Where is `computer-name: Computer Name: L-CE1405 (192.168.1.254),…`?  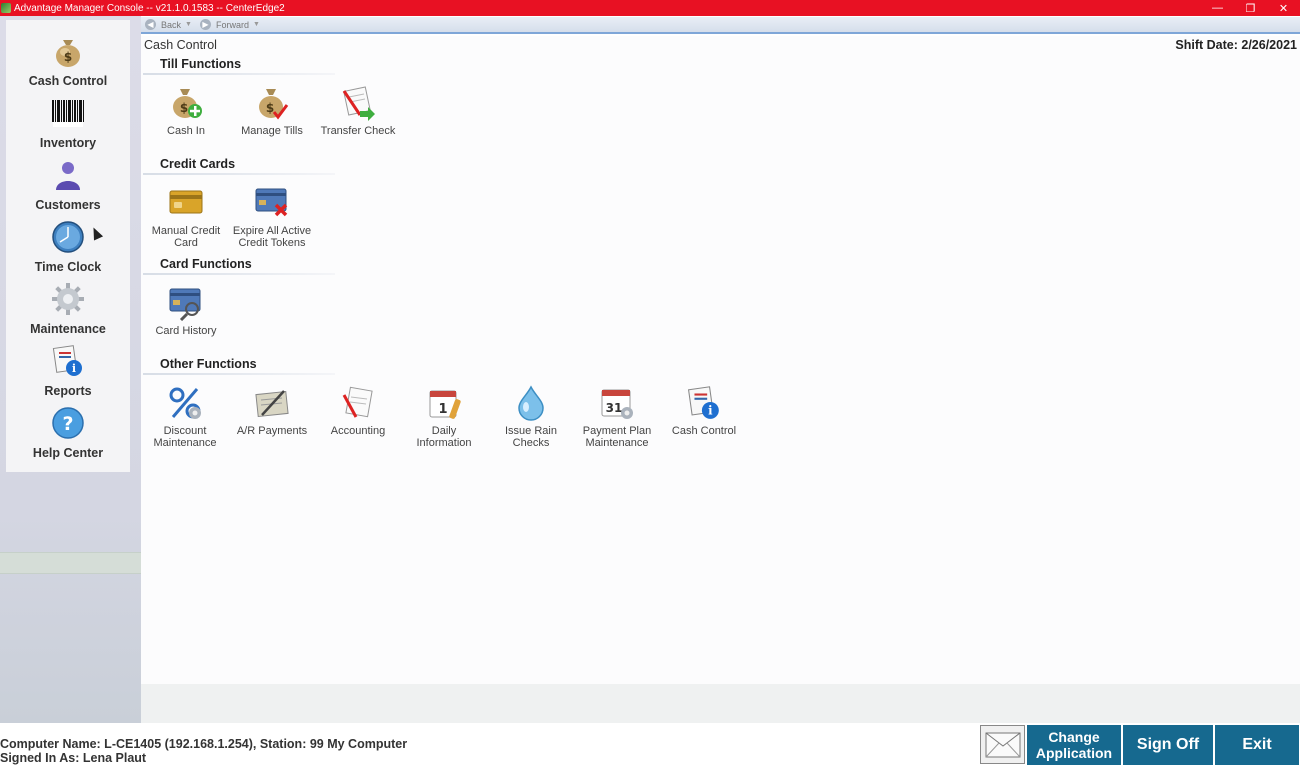 computer-name: Computer Name: L-CE1405 (192.168.1.254),… is located at coordinates (204, 744).